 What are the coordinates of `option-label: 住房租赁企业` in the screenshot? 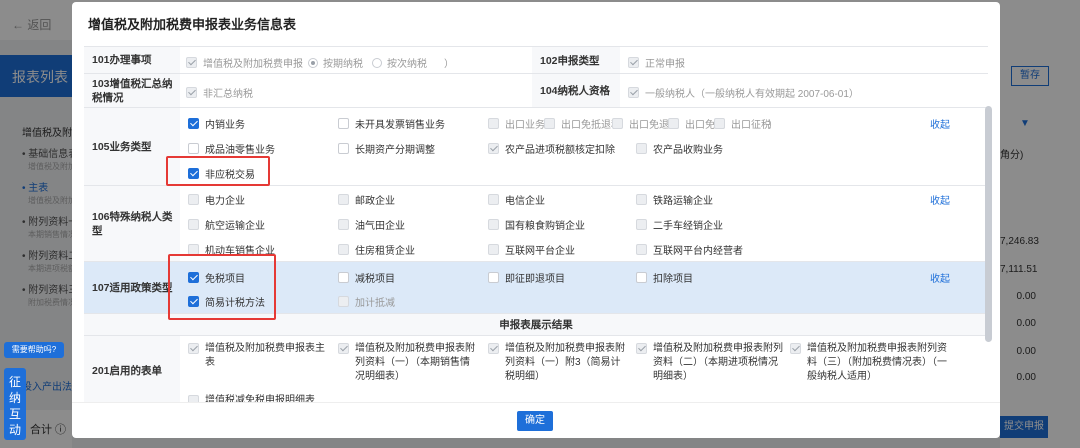 It's located at (385, 251).